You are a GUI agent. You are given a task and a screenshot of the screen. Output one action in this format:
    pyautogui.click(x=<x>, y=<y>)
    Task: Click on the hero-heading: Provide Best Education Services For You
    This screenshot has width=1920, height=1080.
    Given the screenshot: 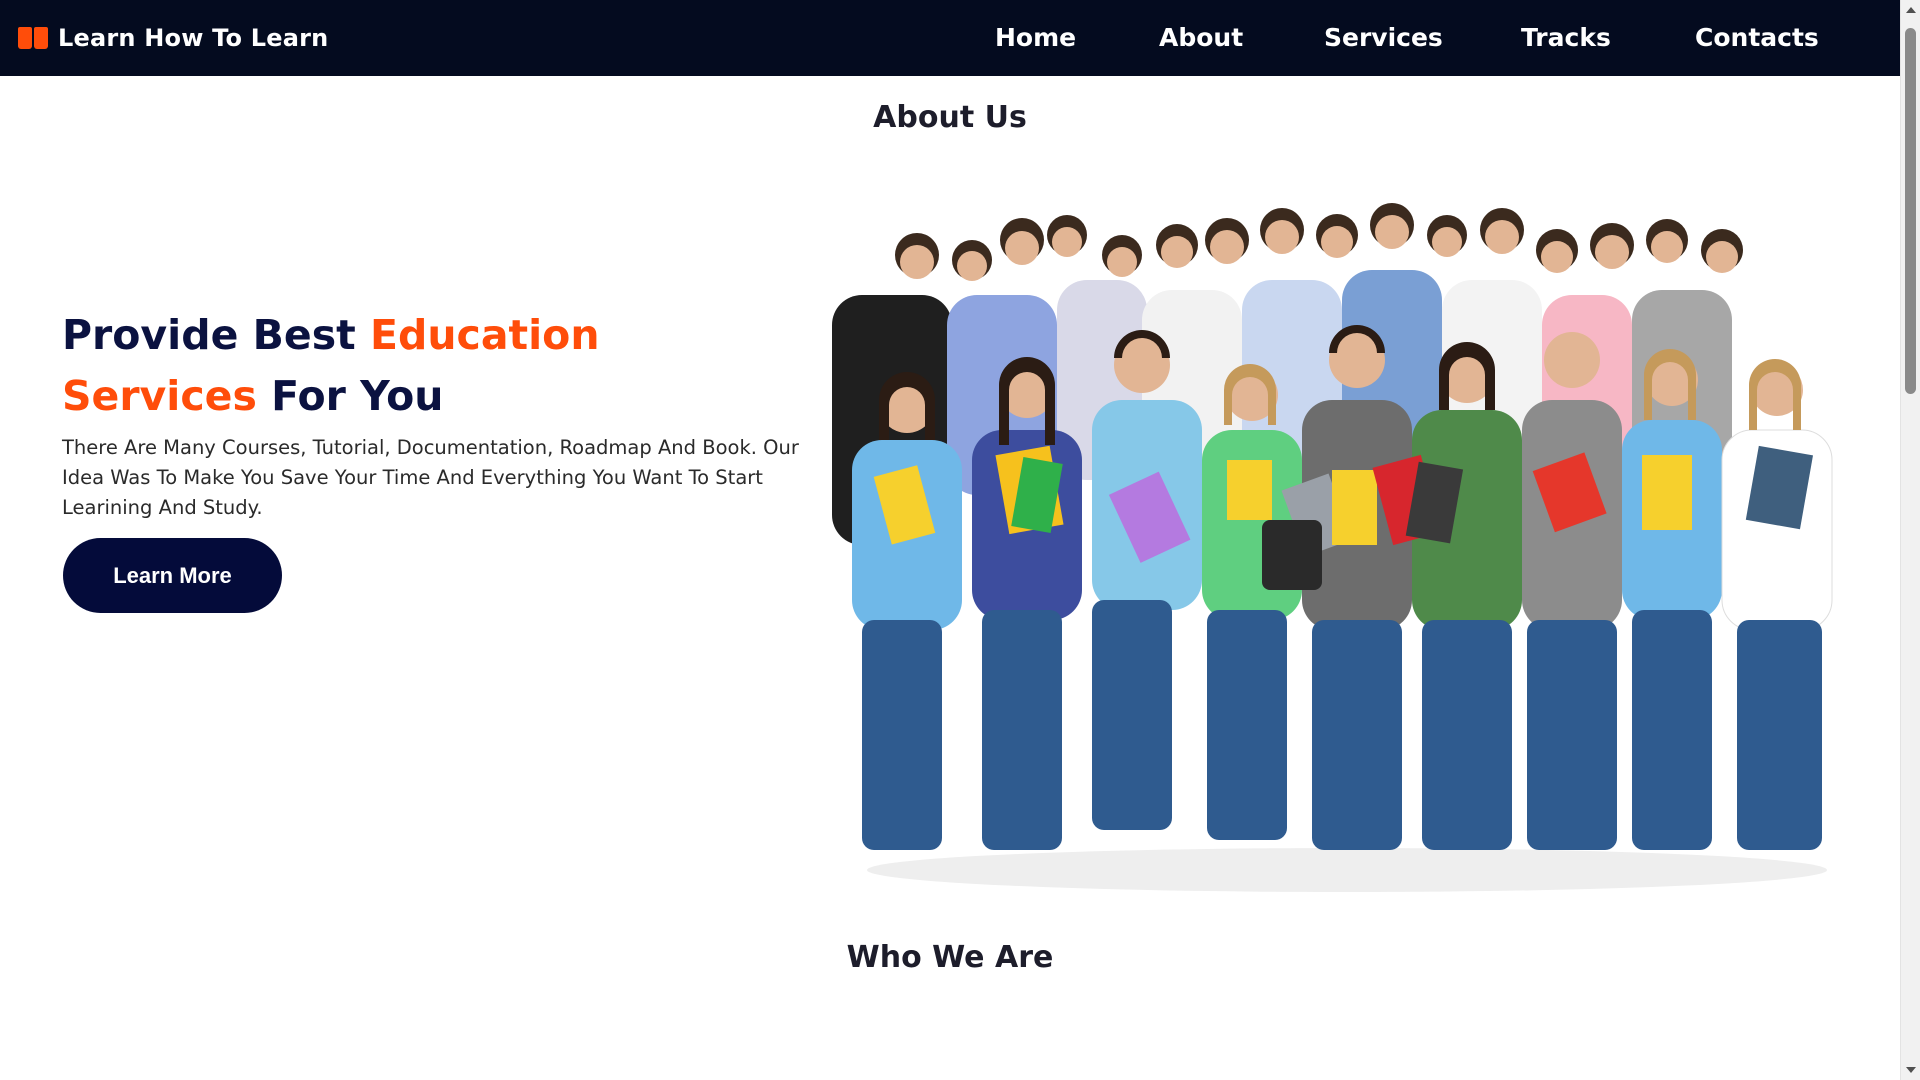 What is the action you would take?
    pyautogui.click(x=442, y=366)
    